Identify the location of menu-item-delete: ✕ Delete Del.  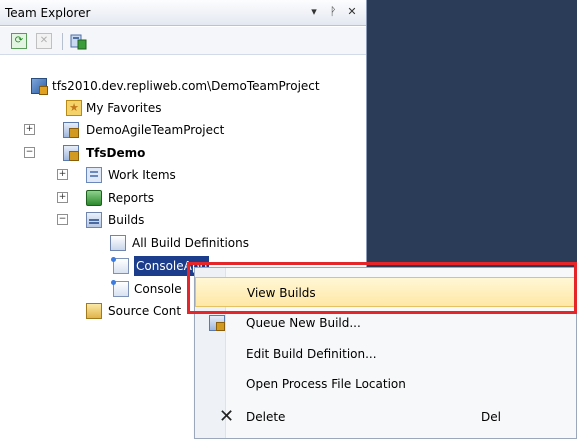
(385, 417).